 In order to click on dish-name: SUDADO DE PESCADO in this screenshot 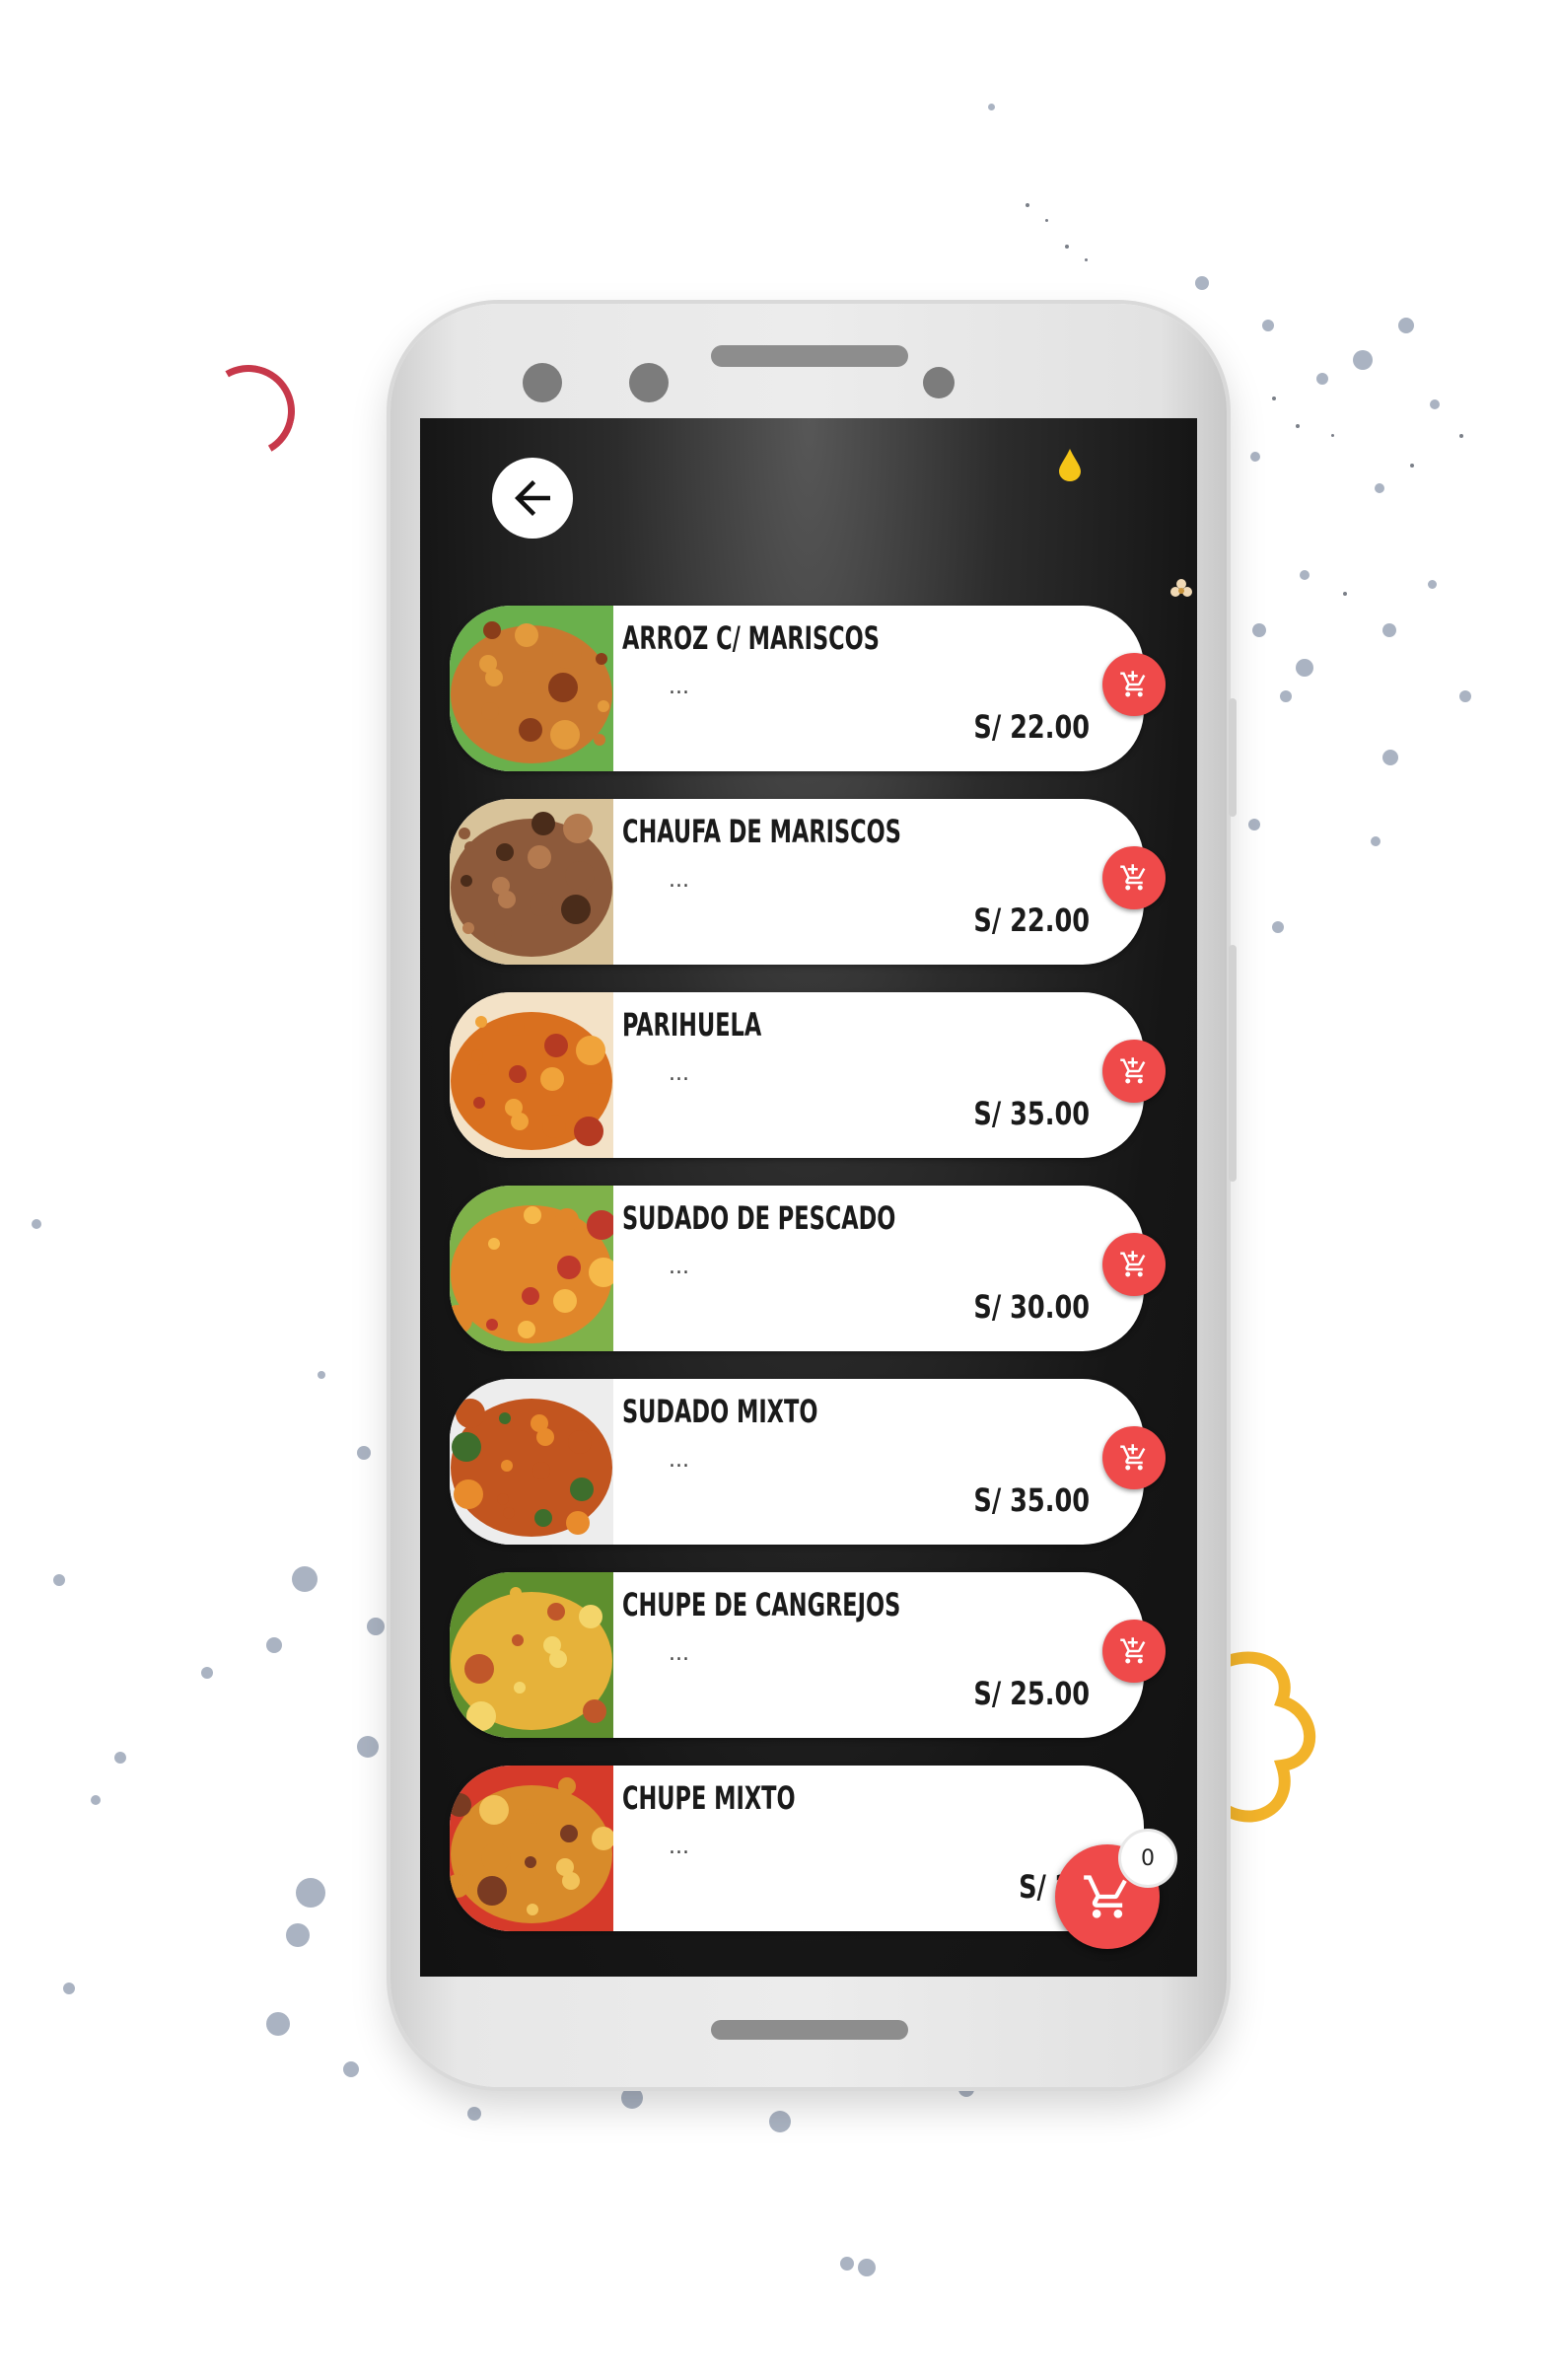, I will do `click(759, 1218)`.